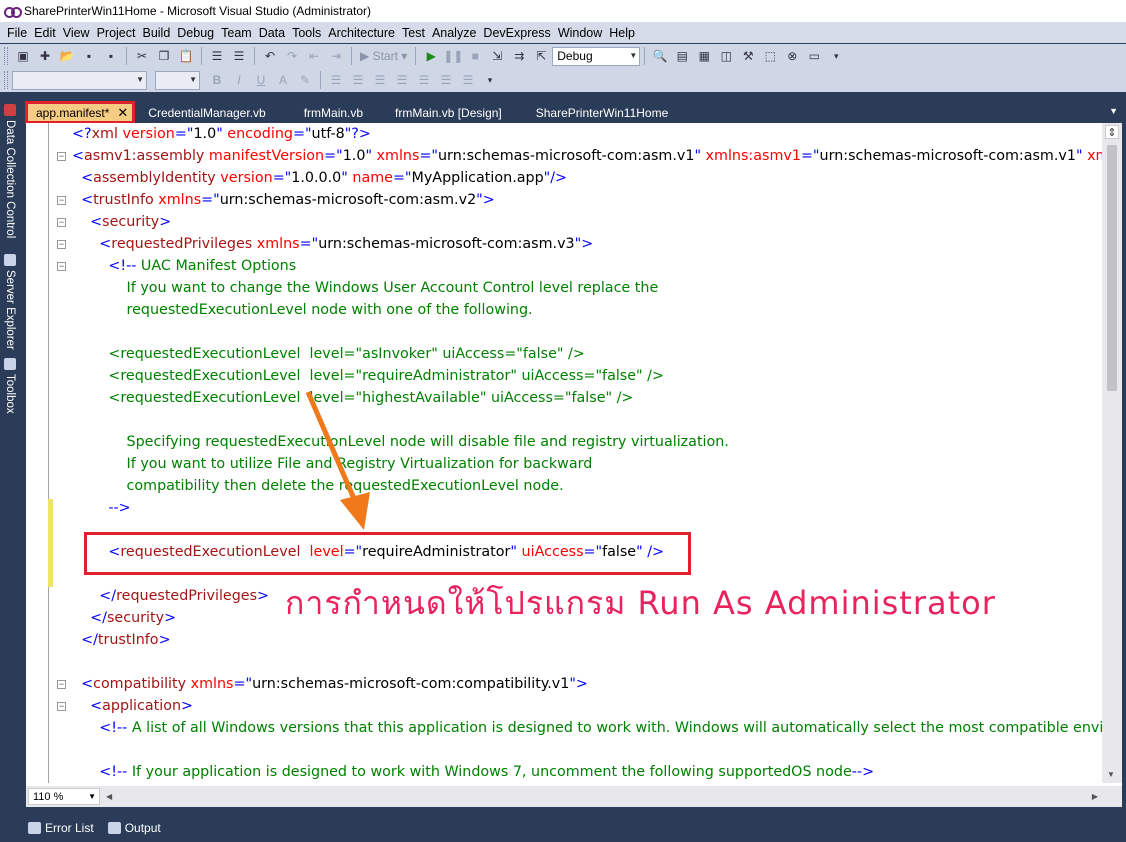 This screenshot has height=842, width=1126. Describe the element at coordinates (454, 33) in the screenshot. I see `menu-analyze: Analyze` at that location.